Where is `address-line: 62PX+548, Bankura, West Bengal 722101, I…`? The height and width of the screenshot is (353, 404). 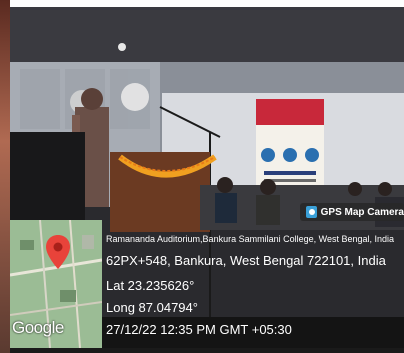 address-line: 62PX+548, Bankura, West Bengal 722101, I… is located at coordinates (246, 260).